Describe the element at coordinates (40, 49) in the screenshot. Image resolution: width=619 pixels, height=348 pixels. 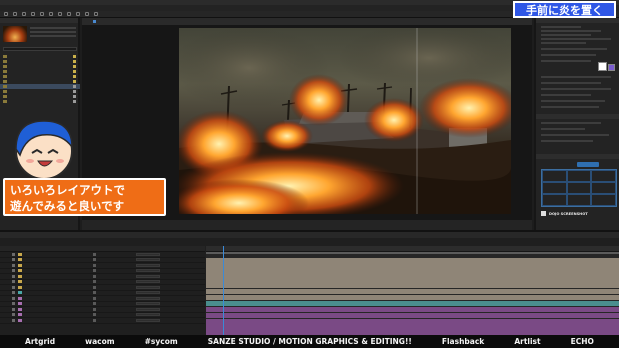
I see `project-search-input` at that location.